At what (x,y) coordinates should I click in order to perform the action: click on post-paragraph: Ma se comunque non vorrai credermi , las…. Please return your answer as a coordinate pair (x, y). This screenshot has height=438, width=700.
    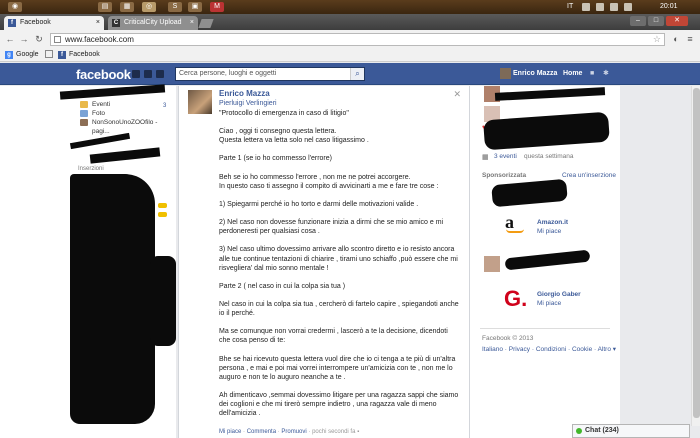
    Looking at the image, I should click on (333, 336).